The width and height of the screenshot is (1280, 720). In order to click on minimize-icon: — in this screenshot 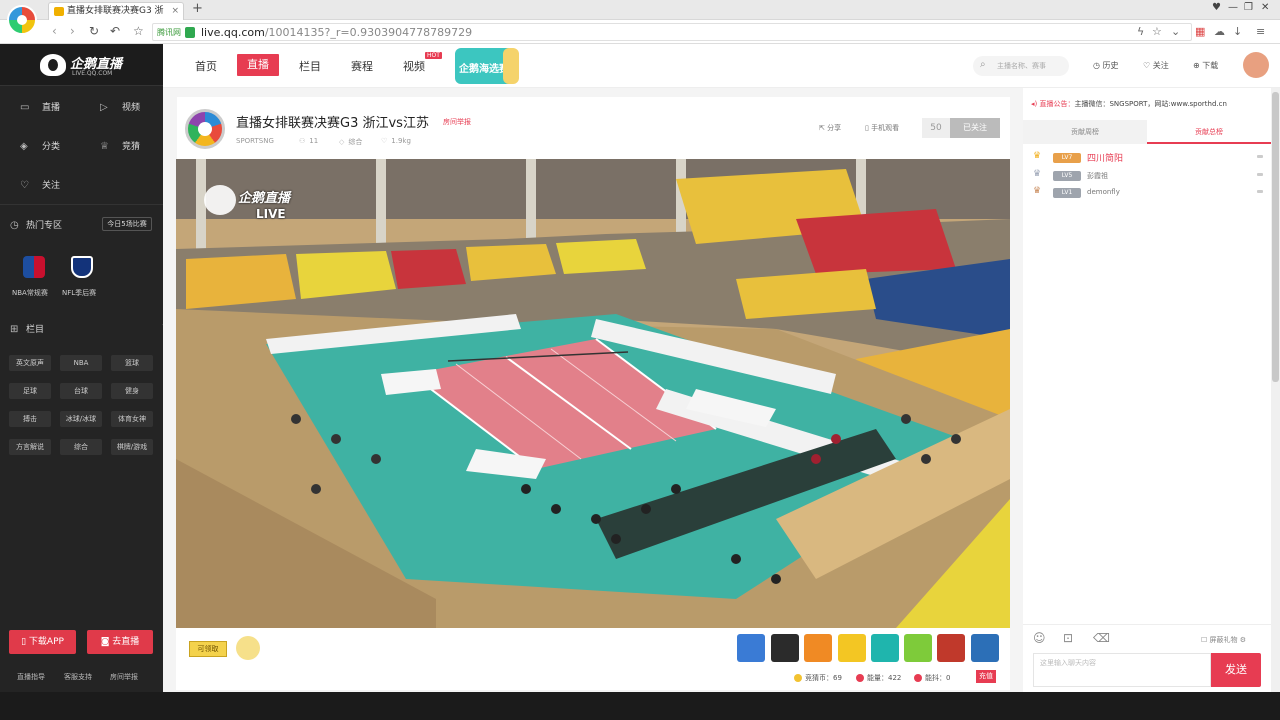, I will do `click(1233, 7)`.